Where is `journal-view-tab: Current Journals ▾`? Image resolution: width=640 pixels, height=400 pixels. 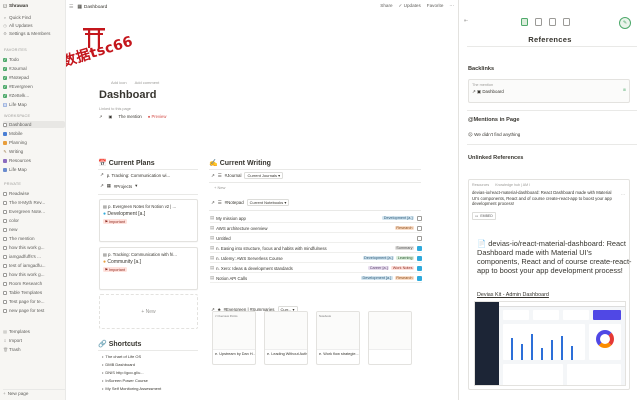
journal-view-tab: Current Journals ▾ is located at coordinates (264, 175).